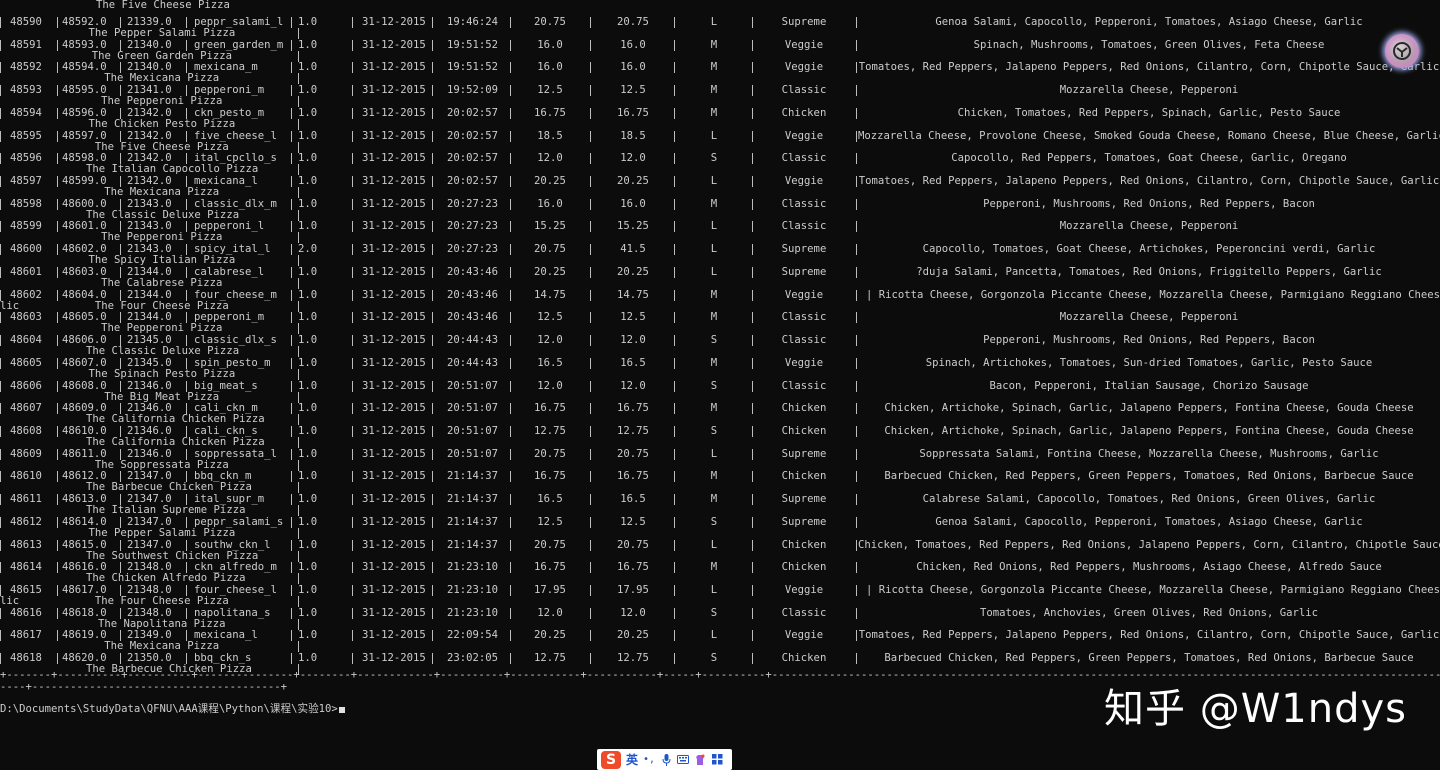 The height and width of the screenshot is (770, 1440). What do you see at coordinates (804, 590) in the screenshot?
I see `cell-category: Veggie` at bounding box center [804, 590].